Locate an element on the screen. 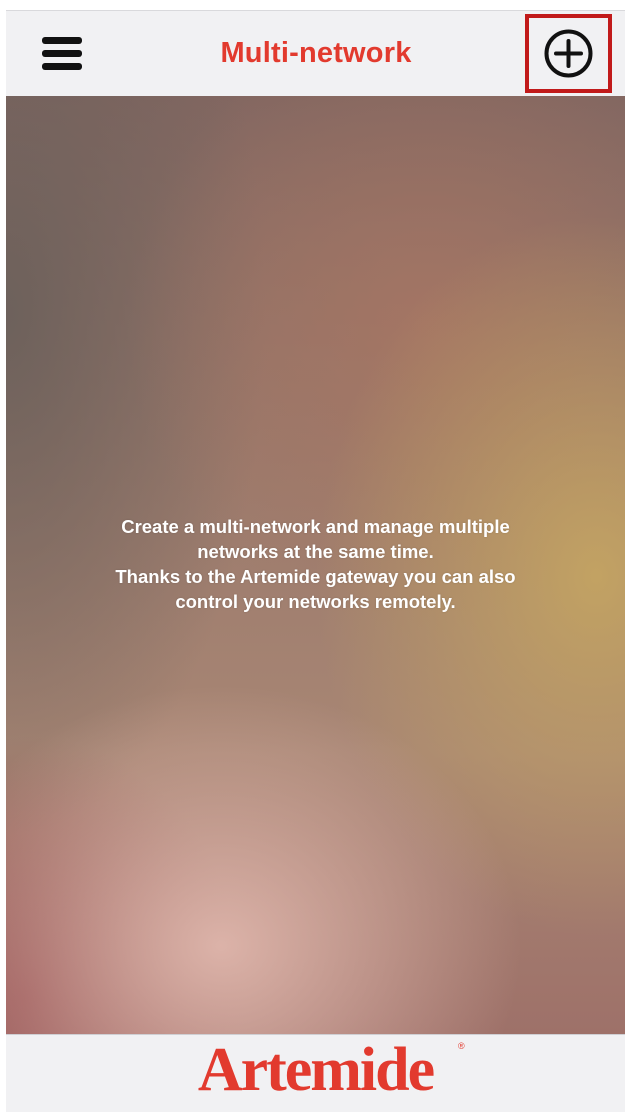  status-bar-area is located at coordinates (312, 5).